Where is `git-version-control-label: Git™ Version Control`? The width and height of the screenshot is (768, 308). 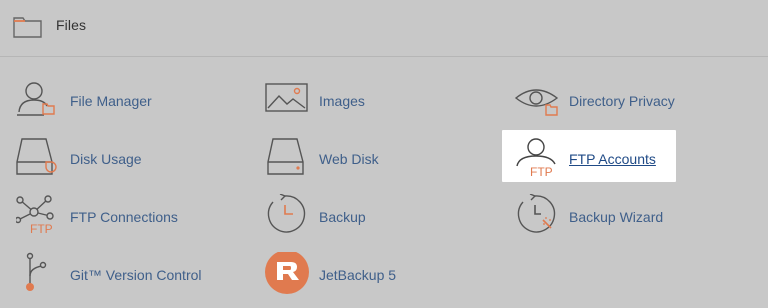
git-version-control-label: Git™ Version Control is located at coordinates (136, 275).